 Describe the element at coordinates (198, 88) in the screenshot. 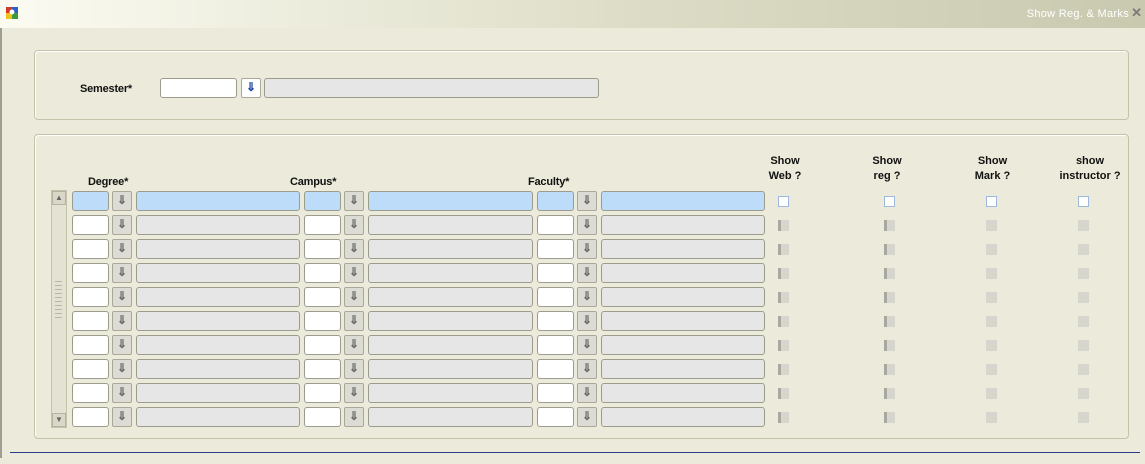

I see `semester-code-input` at that location.